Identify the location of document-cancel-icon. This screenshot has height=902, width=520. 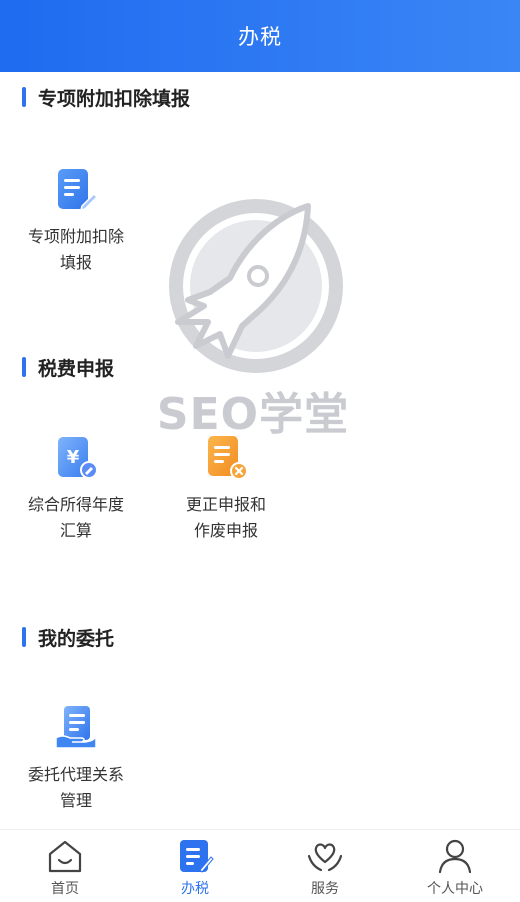
(228, 458).